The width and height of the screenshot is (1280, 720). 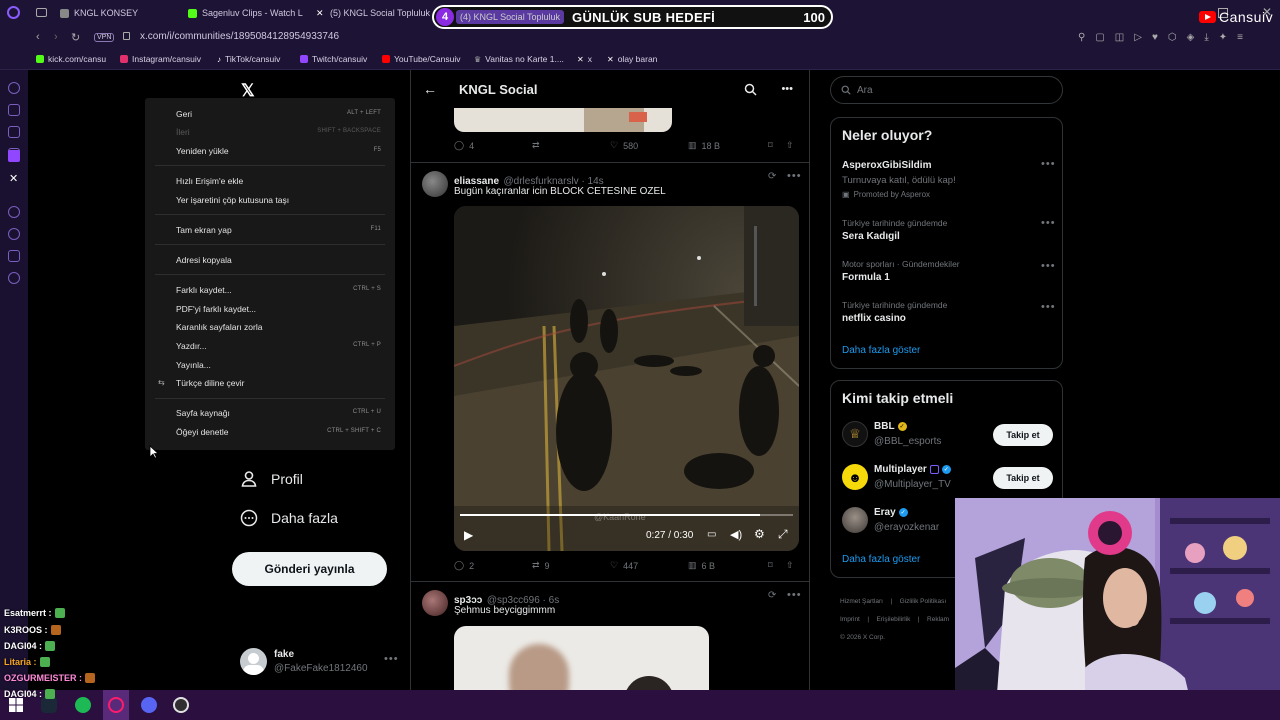 What do you see at coordinates (946, 435) in the screenshot?
I see `follow-suggestion: ♕ BBL ✓ @BBL_esports Takip et` at bounding box center [946, 435].